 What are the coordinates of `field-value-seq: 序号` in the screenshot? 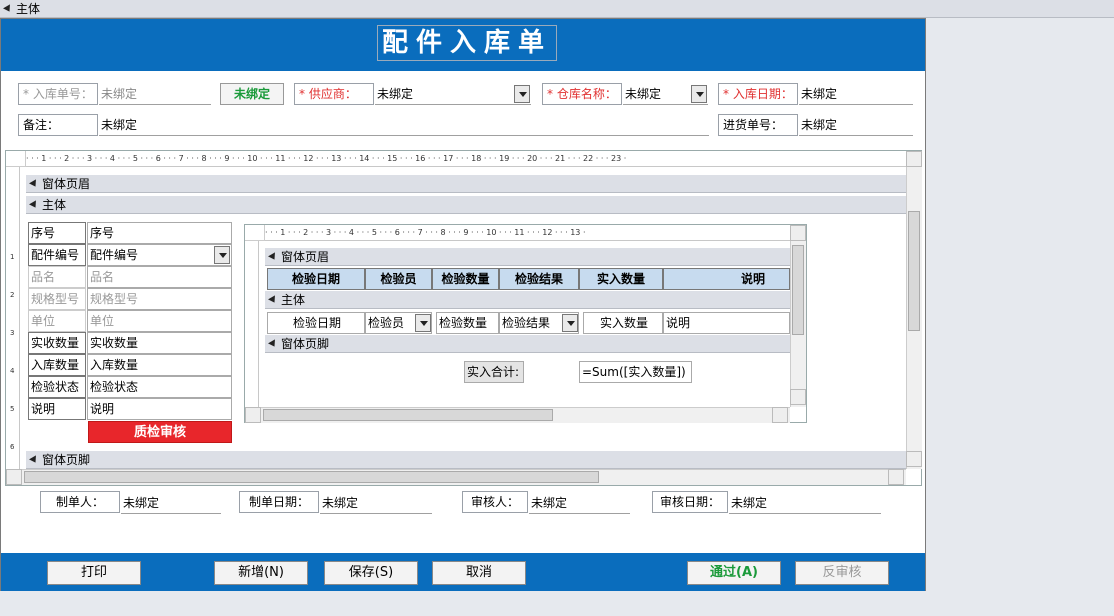 It's located at (159, 233).